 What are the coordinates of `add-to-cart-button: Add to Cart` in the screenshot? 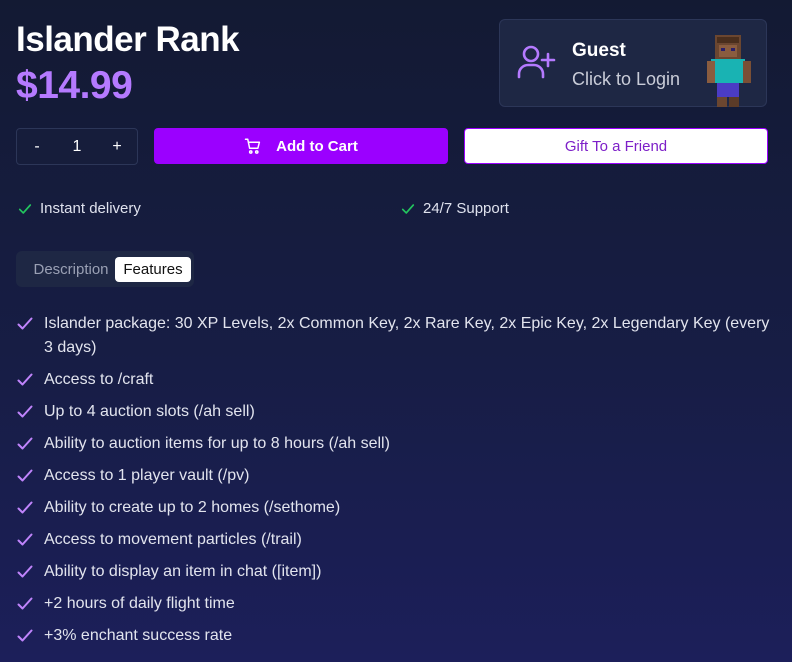 It's located at (301, 146).